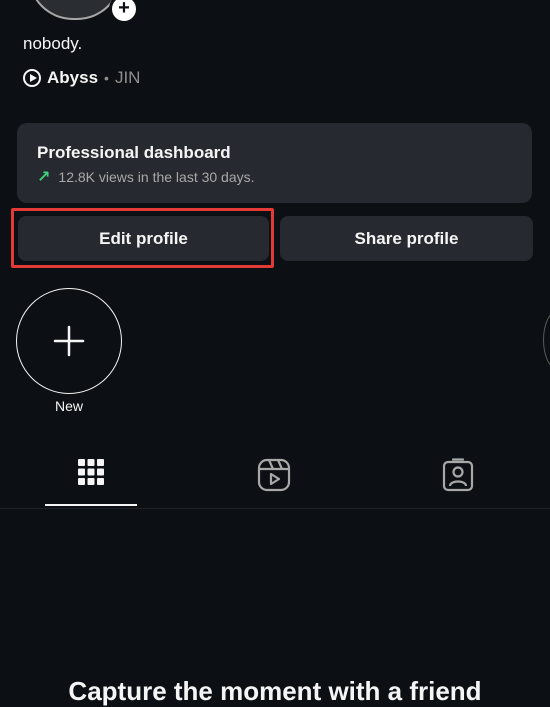 The width and height of the screenshot is (550, 707). I want to click on profile-tabs, so click(275, 478).